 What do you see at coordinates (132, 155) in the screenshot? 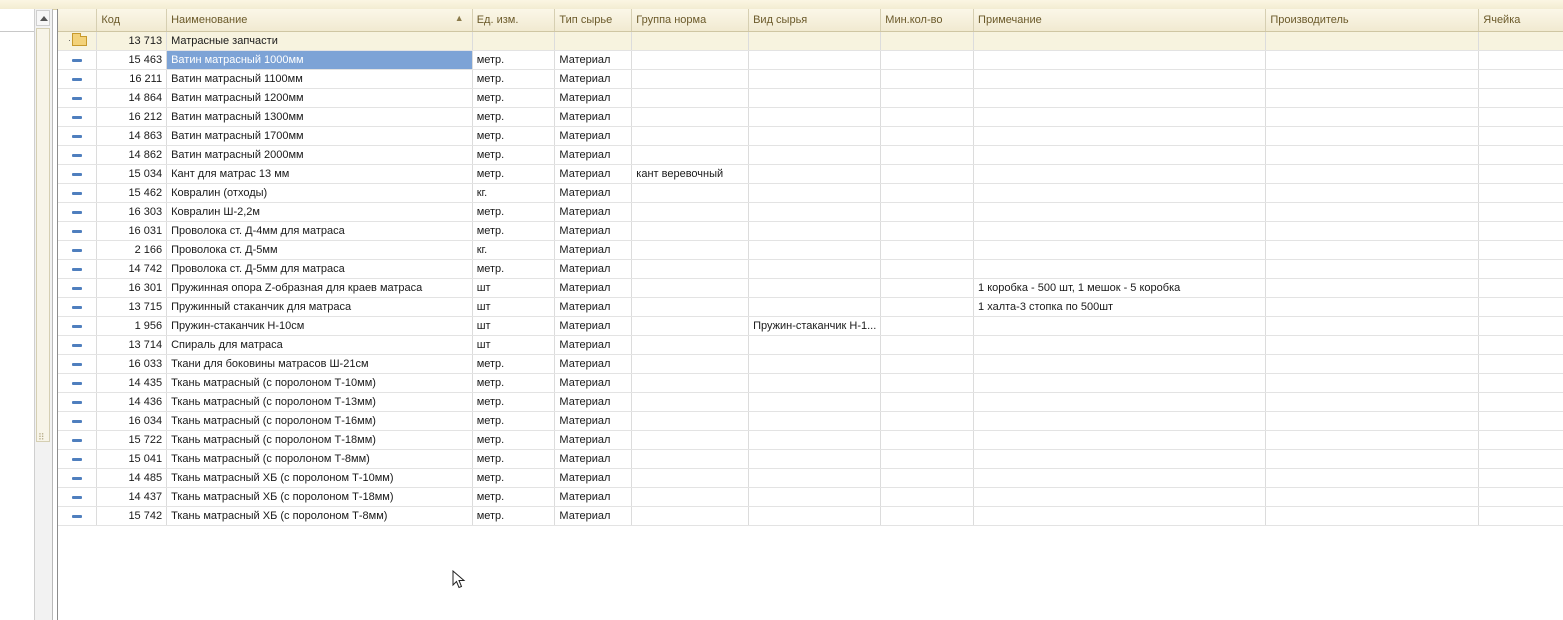
I see `item-code: 14 862` at bounding box center [132, 155].